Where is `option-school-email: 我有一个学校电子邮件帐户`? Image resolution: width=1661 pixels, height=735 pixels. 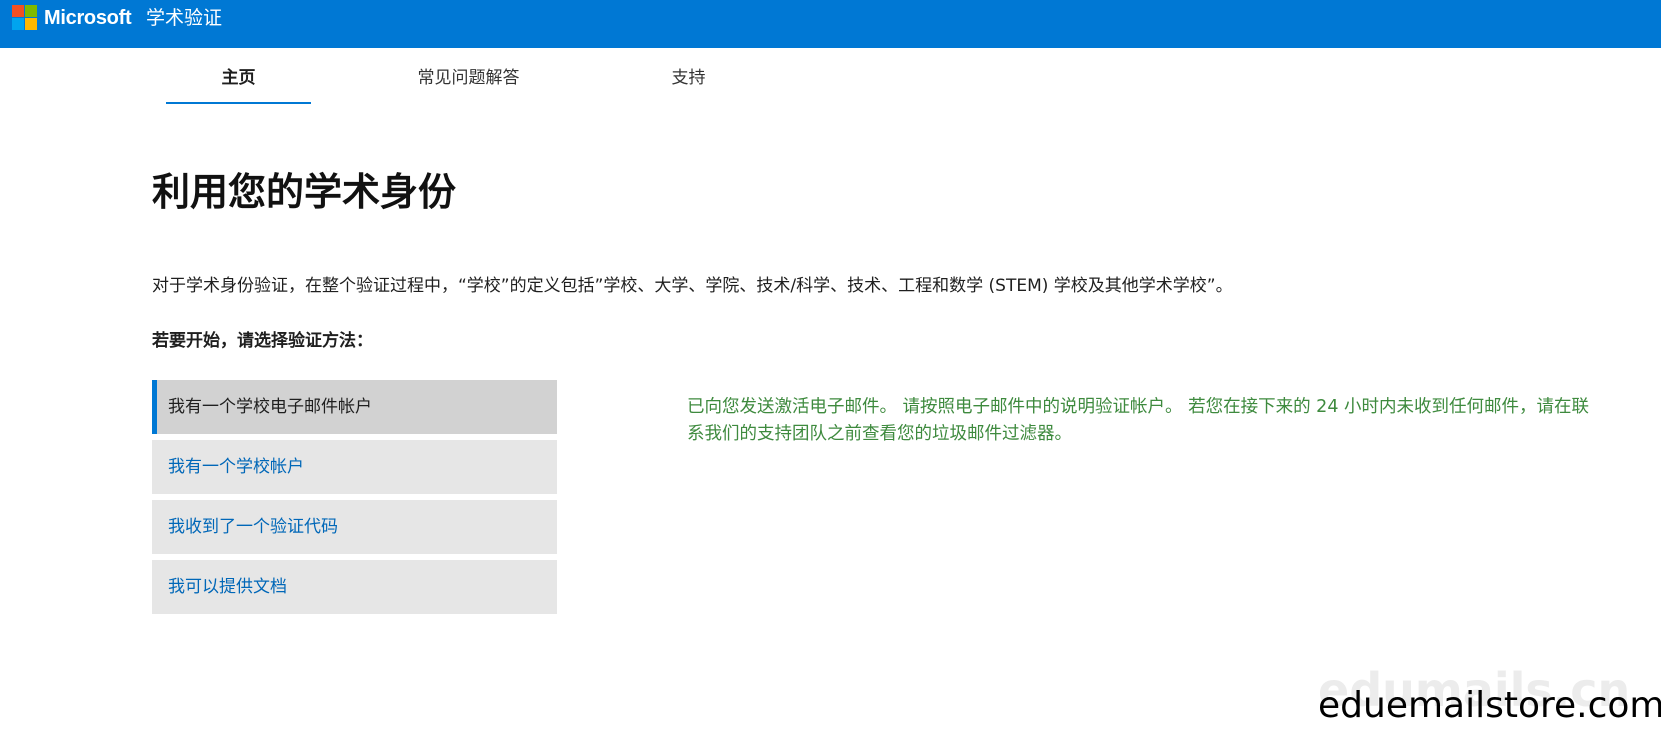 option-school-email: 我有一个学校电子邮件帐户 is located at coordinates (354, 407).